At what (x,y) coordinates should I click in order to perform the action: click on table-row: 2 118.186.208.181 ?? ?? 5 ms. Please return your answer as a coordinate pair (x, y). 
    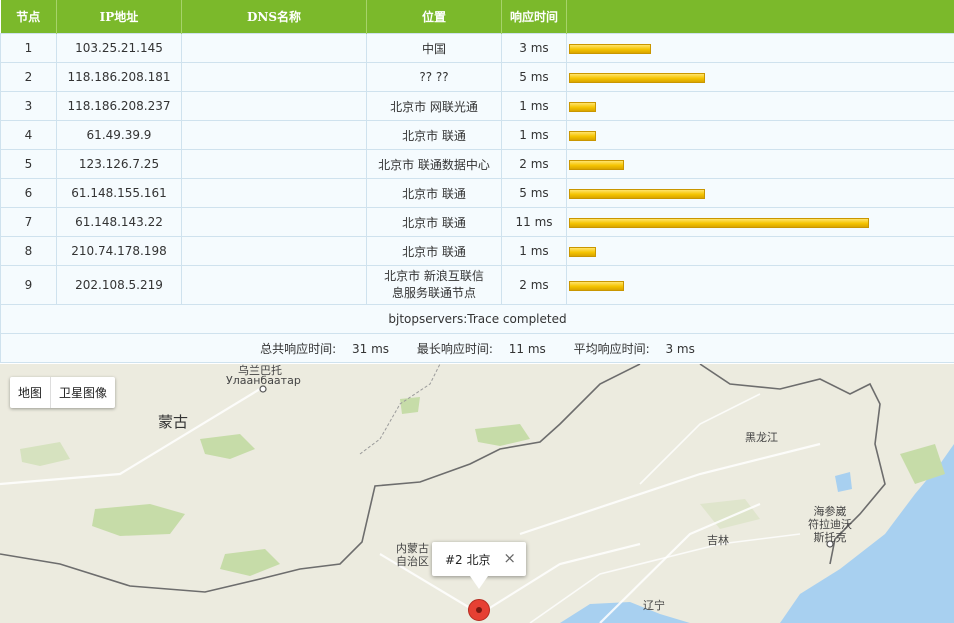
    Looking at the image, I should click on (477, 77).